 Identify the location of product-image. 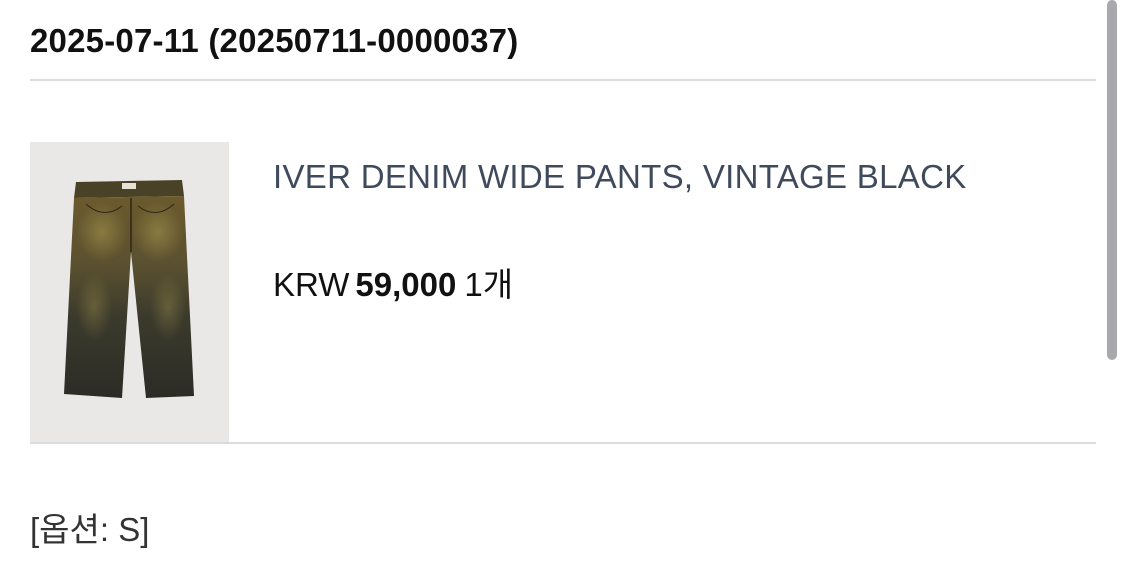
(129, 292).